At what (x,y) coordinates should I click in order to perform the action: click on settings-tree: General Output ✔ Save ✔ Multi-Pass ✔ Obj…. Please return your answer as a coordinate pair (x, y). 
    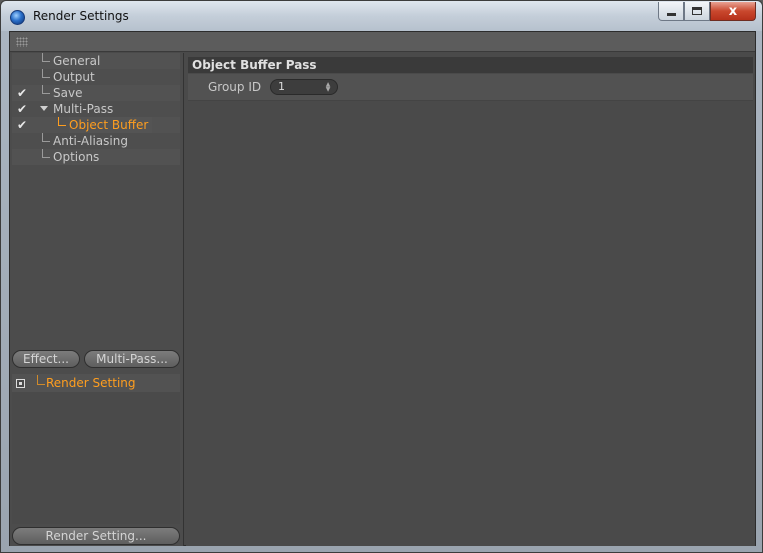
    Looking at the image, I should click on (96, 109).